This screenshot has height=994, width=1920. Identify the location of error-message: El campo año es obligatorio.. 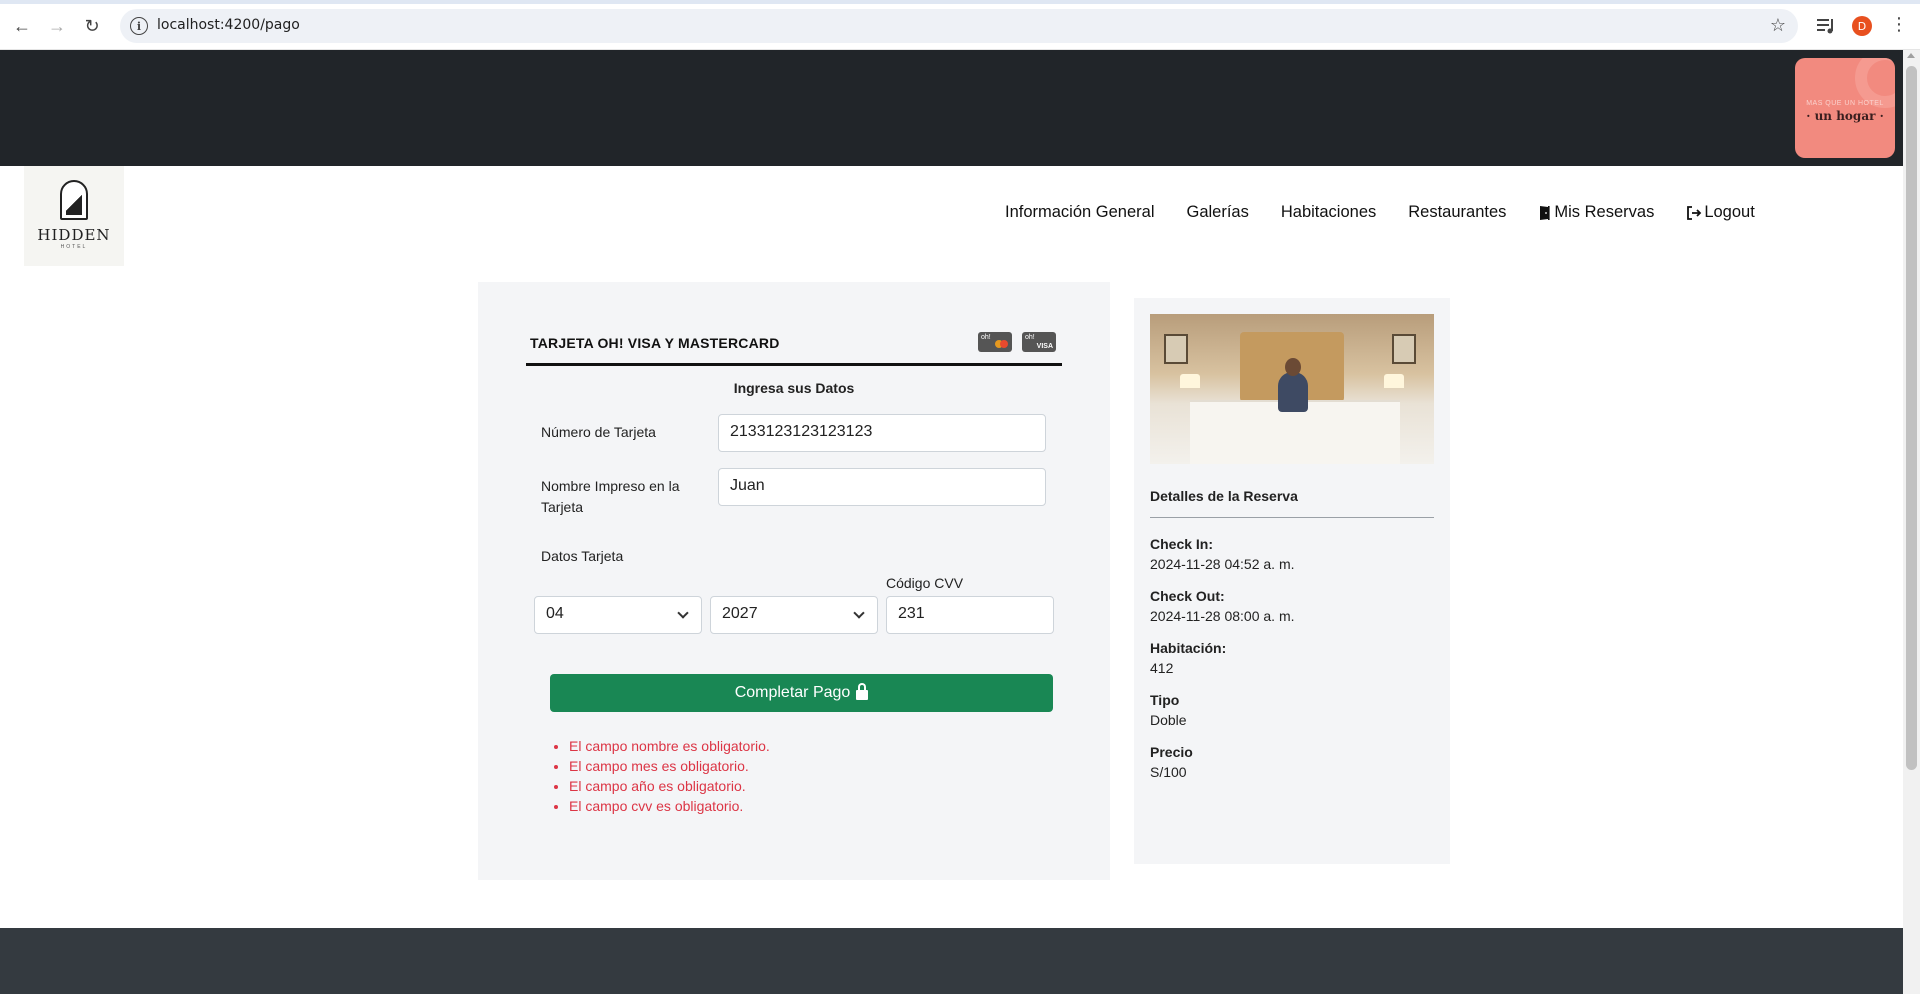
(669, 786).